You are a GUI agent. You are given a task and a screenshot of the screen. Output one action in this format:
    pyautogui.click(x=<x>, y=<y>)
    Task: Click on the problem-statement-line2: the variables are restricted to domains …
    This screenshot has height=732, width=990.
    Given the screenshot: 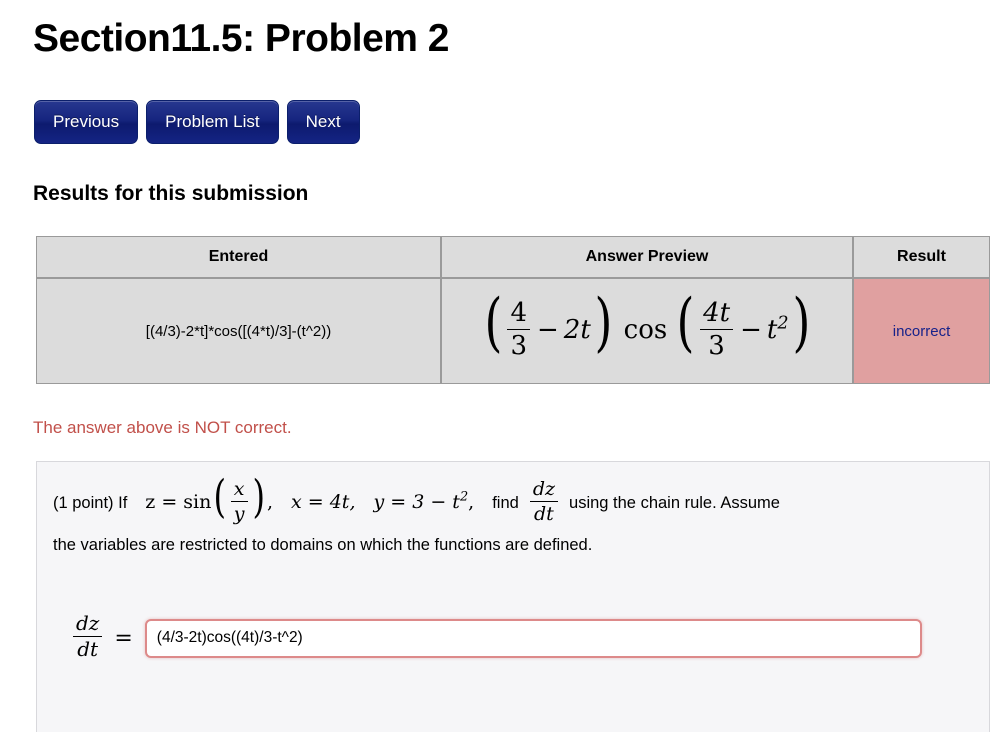 What is the action you would take?
    pyautogui.click(x=323, y=545)
    